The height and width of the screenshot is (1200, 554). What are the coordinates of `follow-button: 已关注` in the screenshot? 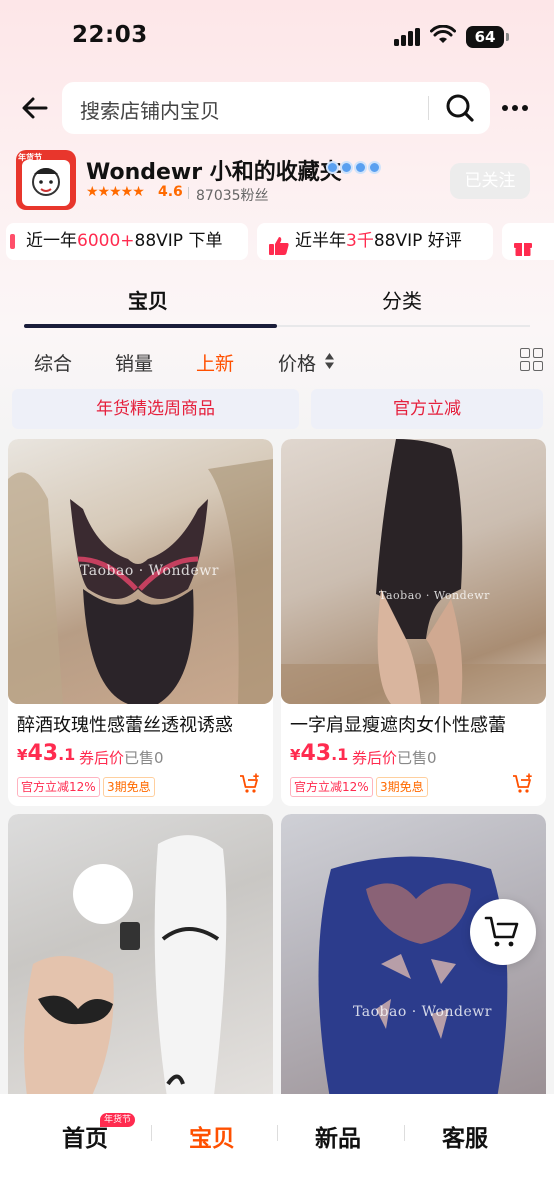 It's located at (490, 181).